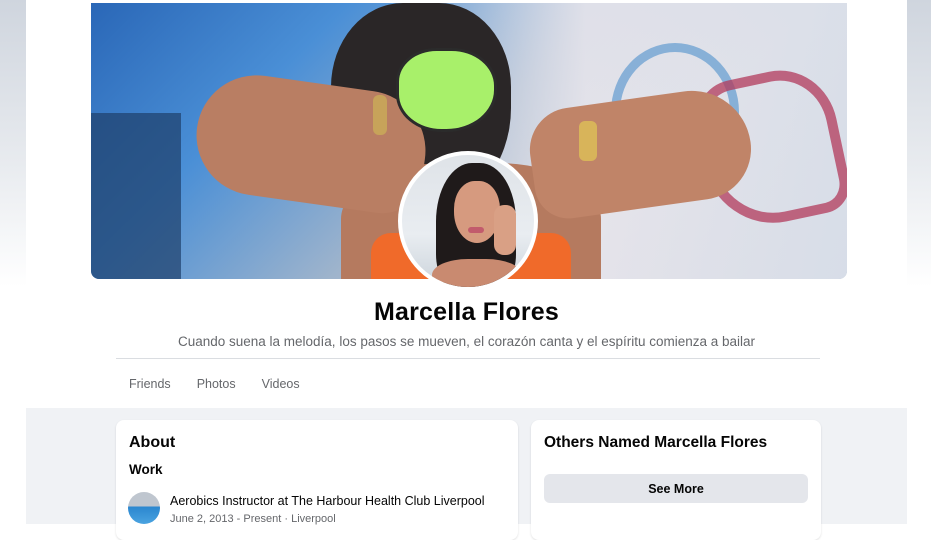 This screenshot has width=931, height=540. What do you see at coordinates (150, 384) in the screenshot?
I see `tab-friends: Friends` at bounding box center [150, 384].